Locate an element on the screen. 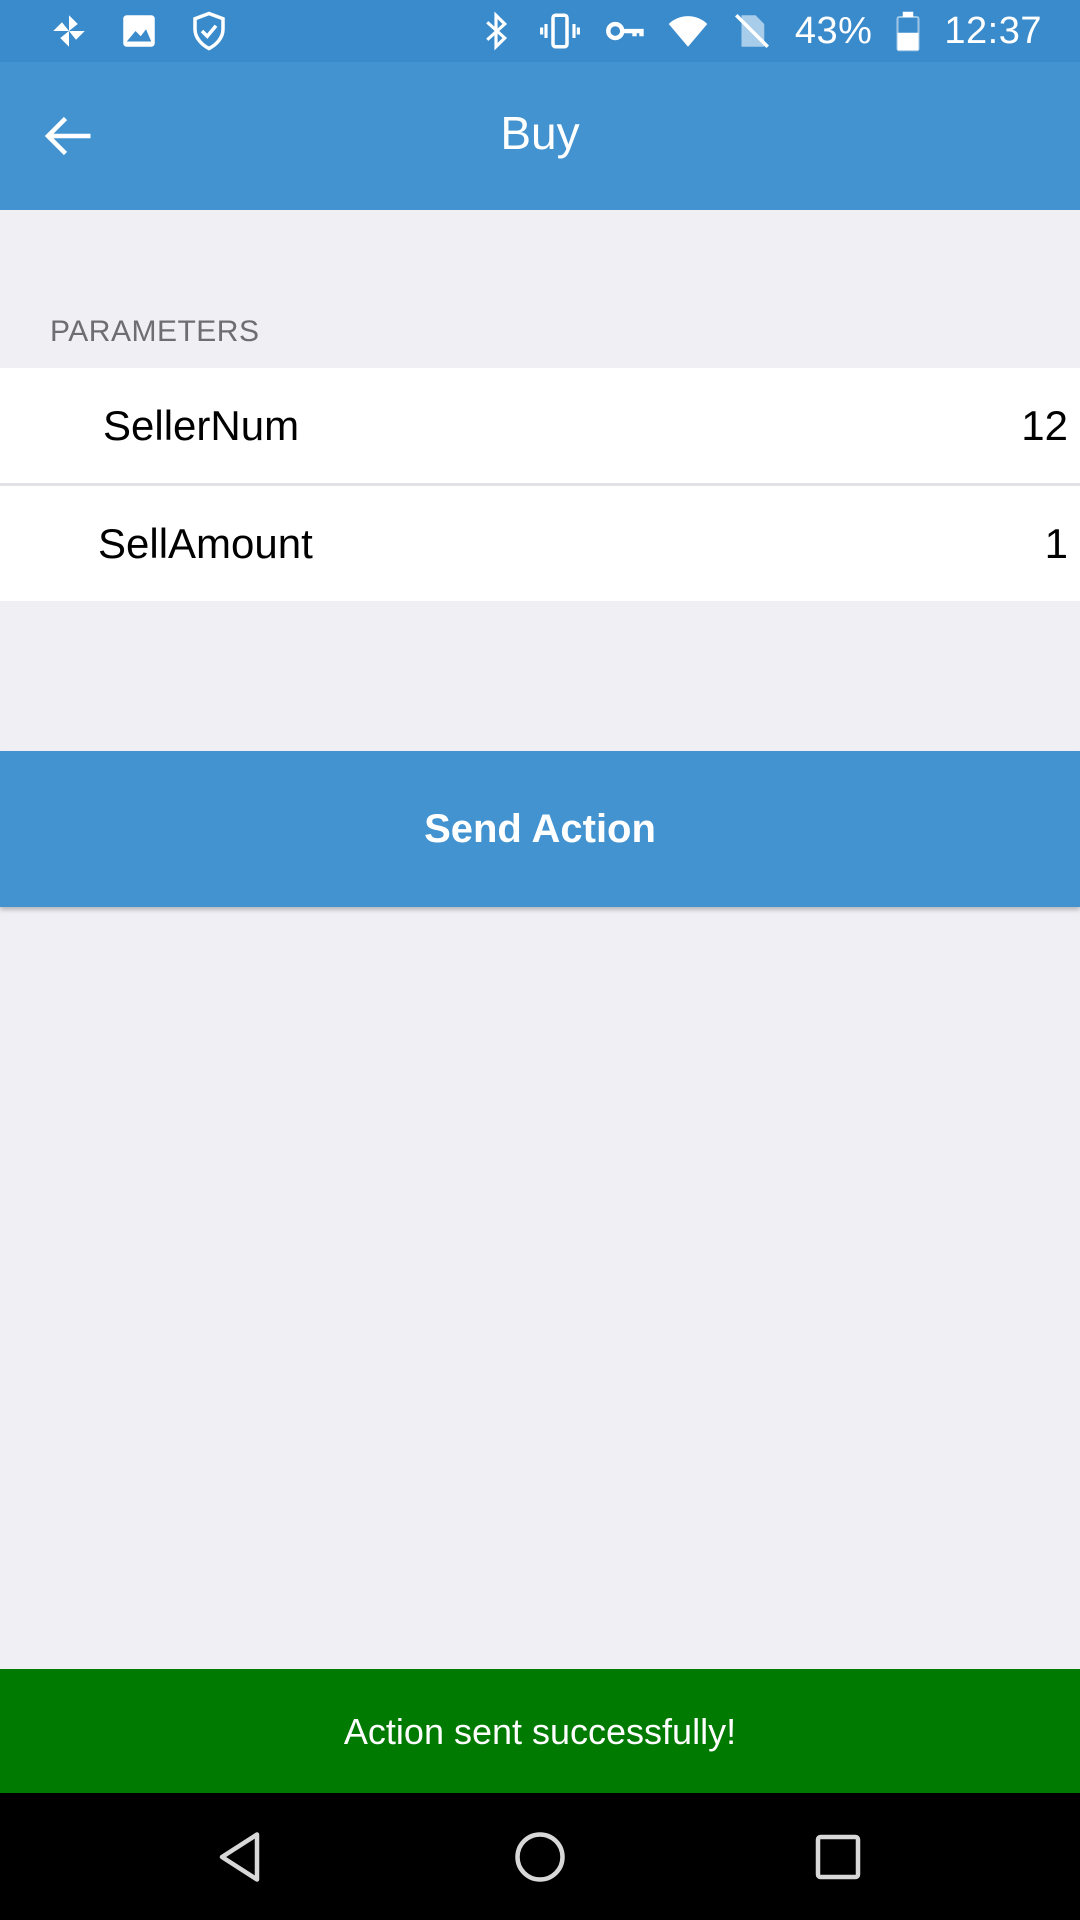 The width and height of the screenshot is (1080, 1920). send-action-label: Send Action is located at coordinates (540, 829).